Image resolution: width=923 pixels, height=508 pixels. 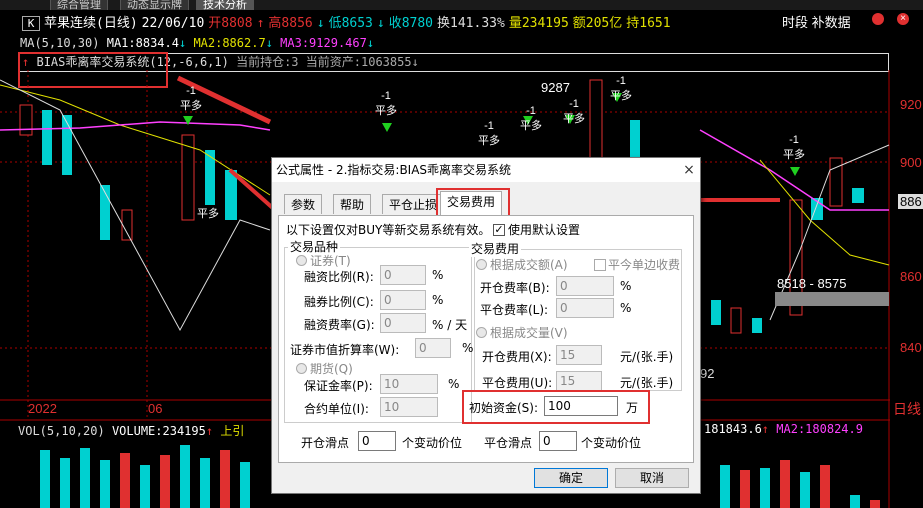 What do you see at coordinates (558, 441) in the screenshot?
I see `close-slip-input: 0` at bounding box center [558, 441].